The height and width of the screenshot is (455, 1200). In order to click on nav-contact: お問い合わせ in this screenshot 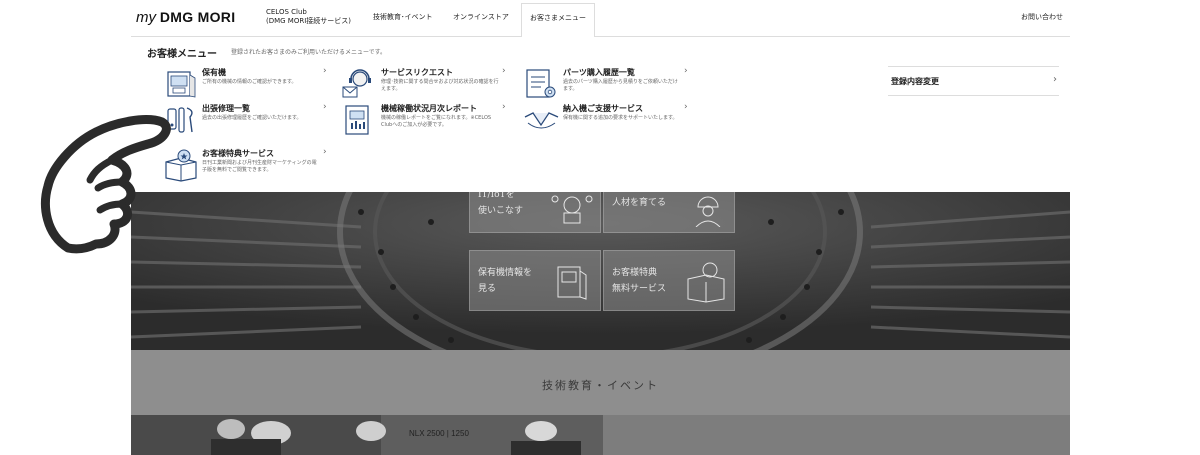, I will do `click(1042, 17)`.